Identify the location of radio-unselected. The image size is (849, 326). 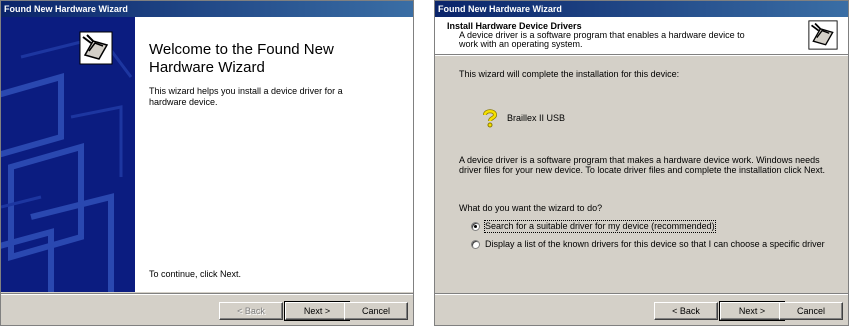
(475, 244).